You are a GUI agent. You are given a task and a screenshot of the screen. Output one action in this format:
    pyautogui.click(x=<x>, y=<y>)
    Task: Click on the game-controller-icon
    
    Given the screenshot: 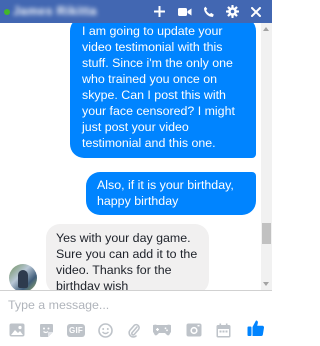 What is the action you would take?
    pyautogui.click(x=162, y=330)
    